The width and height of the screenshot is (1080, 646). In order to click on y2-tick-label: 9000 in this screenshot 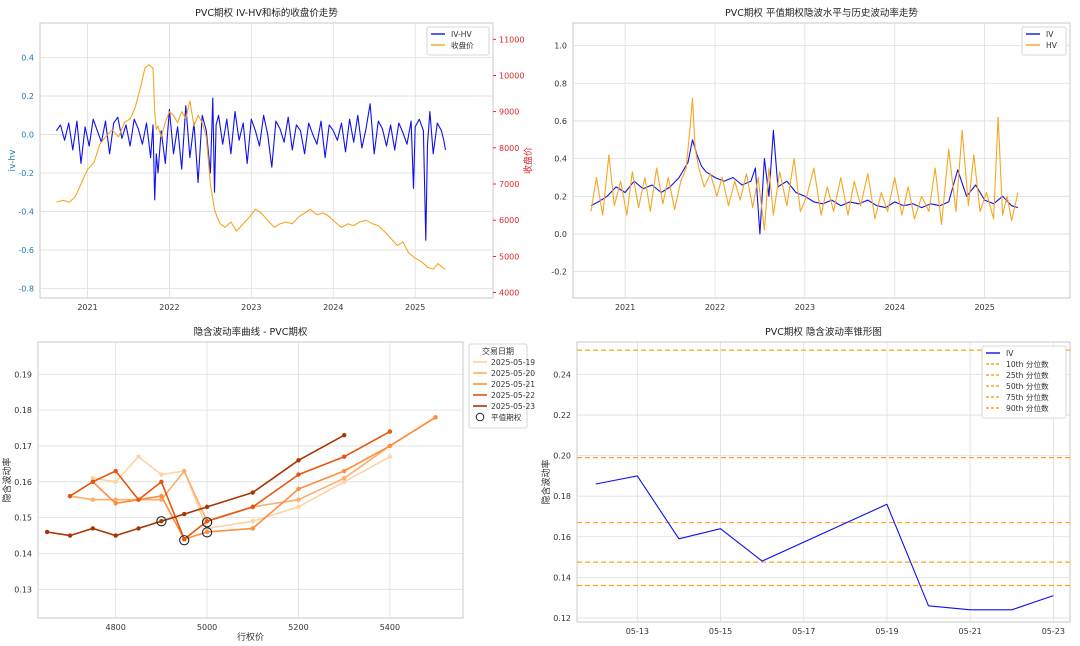, I will do `click(509, 112)`.